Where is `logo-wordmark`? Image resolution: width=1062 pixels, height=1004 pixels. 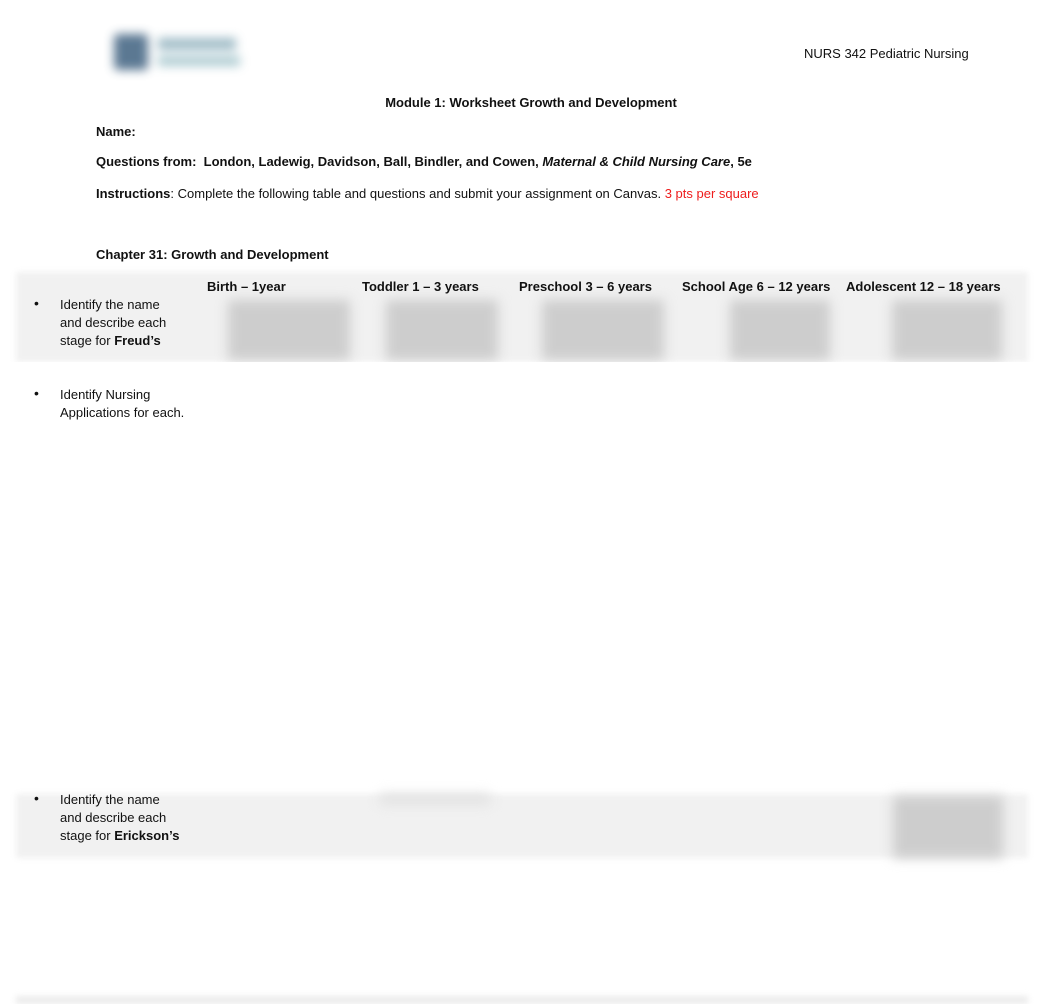 logo-wordmark is located at coordinates (197, 44).